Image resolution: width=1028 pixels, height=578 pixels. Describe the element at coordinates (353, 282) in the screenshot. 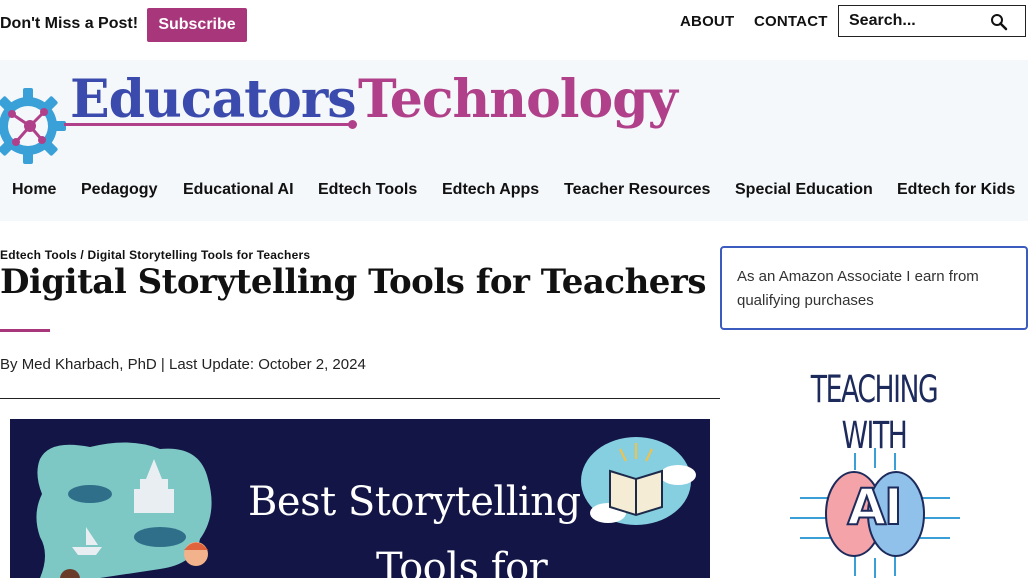

I see `page-title: Digital Storytelling Tools for Teachers` at that location.